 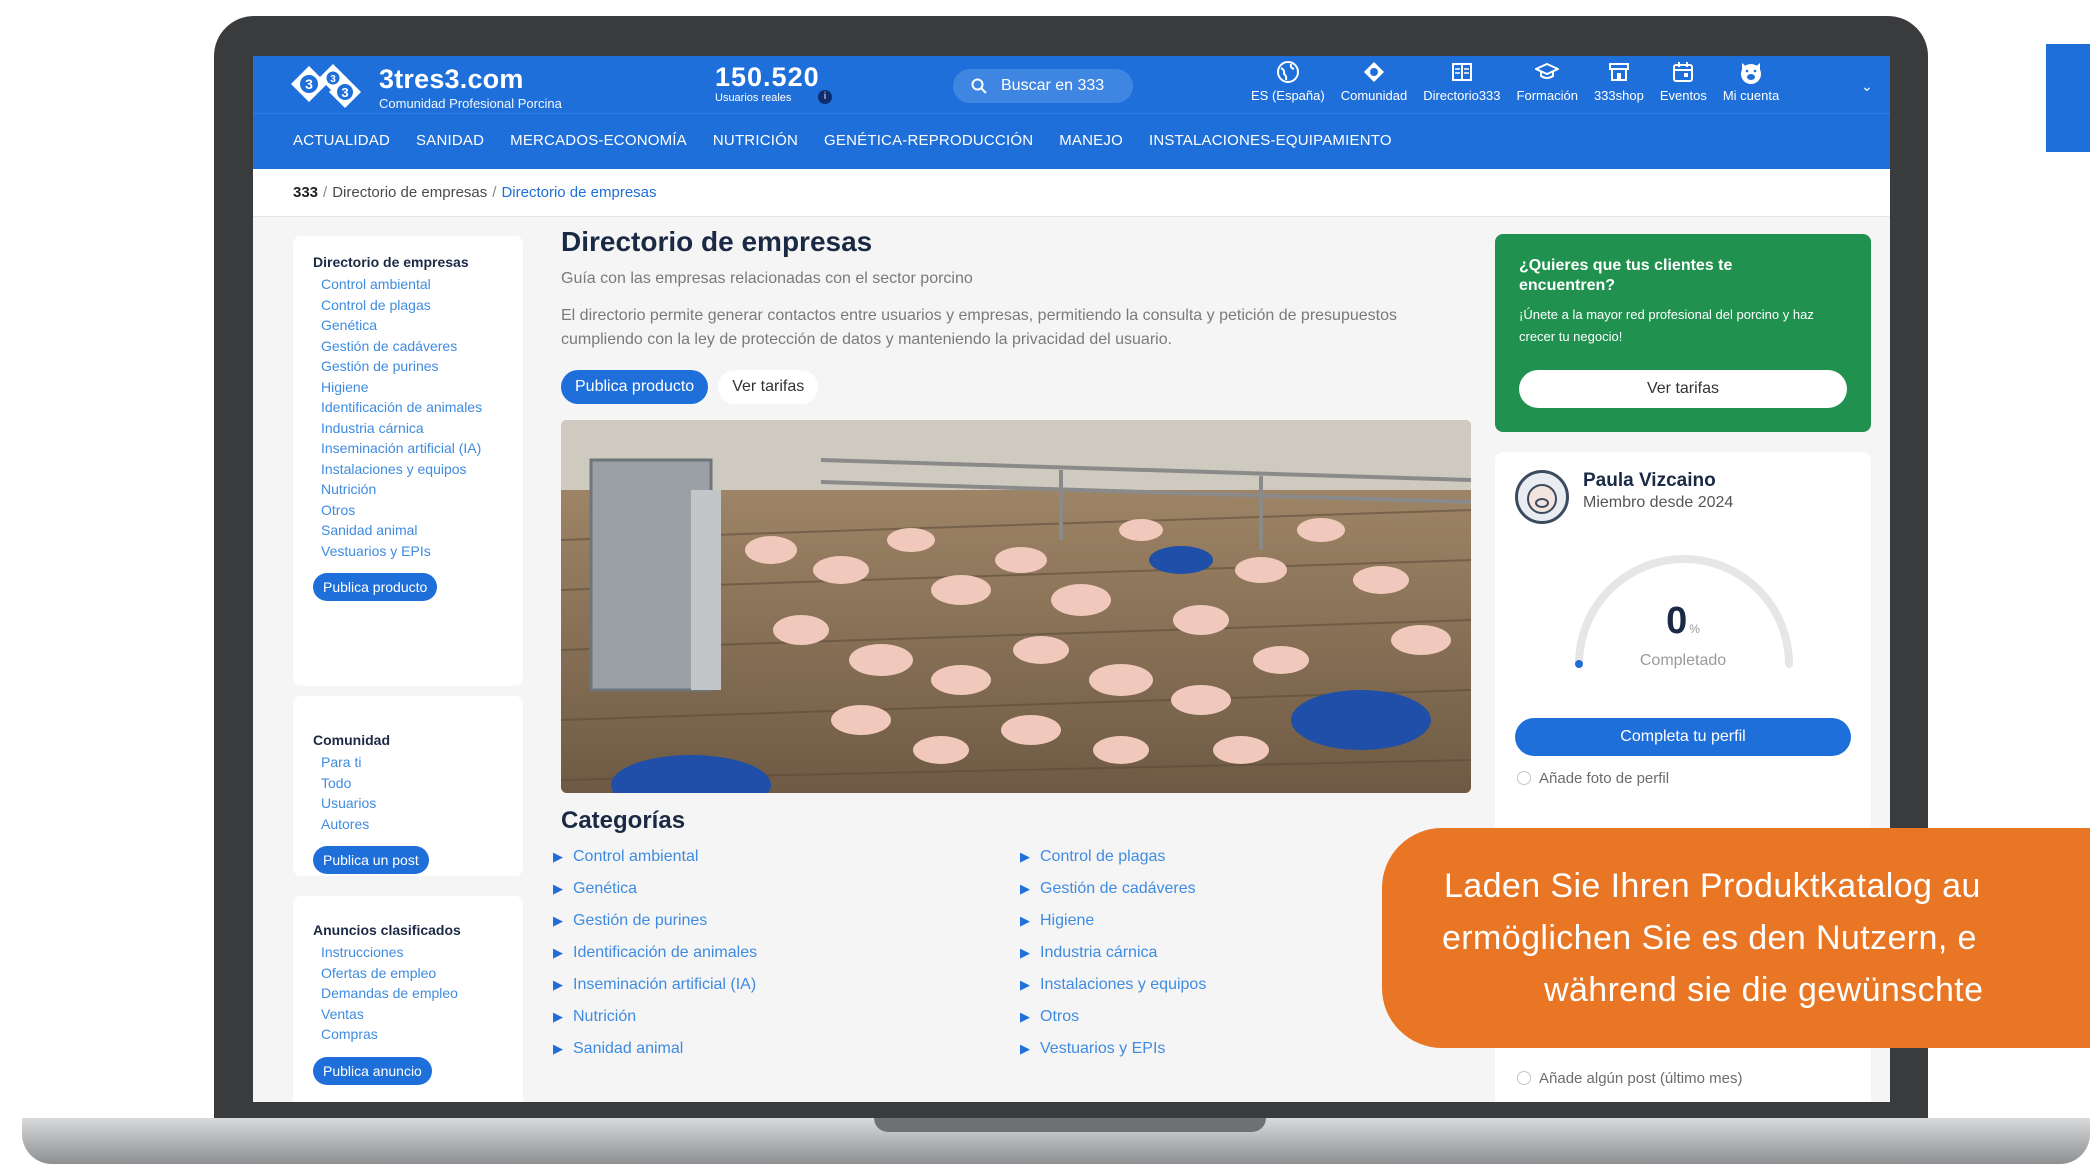 I want to click on sidebar-directory-item: Genética, so click(x=422, y=325).